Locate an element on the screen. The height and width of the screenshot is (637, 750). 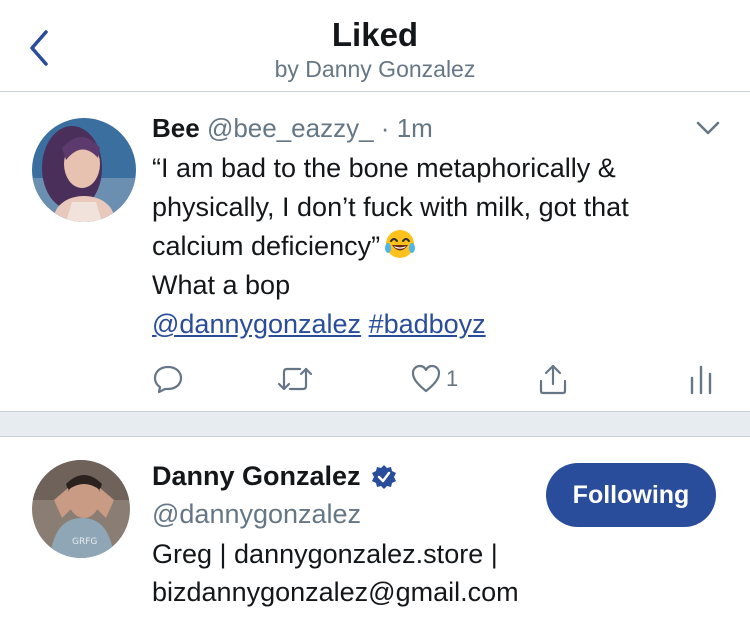
tweet-author-handle: @bee_eazzy_ is located at coordinates (290, 128).